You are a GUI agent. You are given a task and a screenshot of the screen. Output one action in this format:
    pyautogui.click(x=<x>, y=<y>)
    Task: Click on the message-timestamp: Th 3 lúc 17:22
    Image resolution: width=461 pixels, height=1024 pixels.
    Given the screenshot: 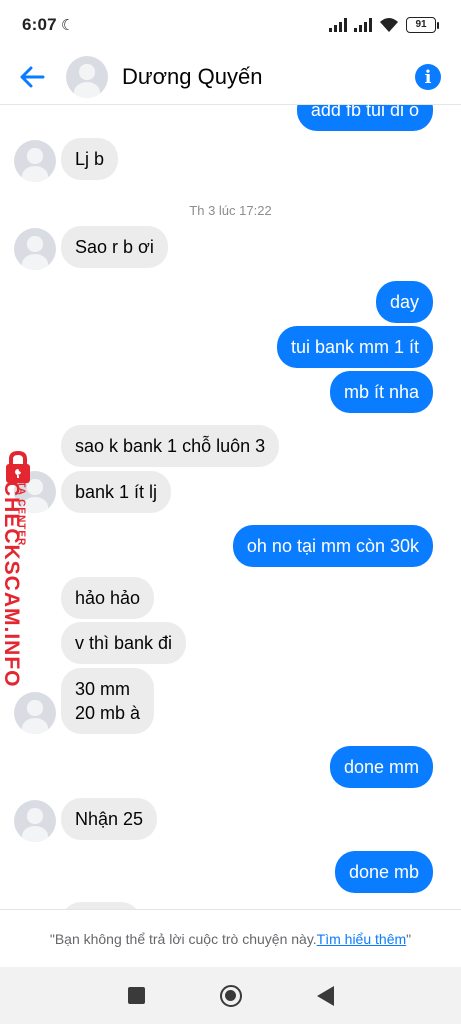 What is the action you would take?
    pyautogui.click(x=230, y=210)
    